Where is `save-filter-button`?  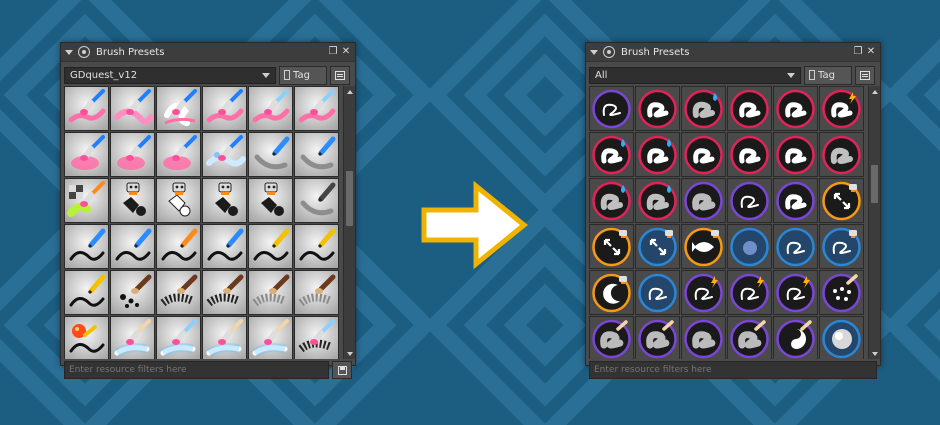
save-filter-button is located at coordinates (342, 370).